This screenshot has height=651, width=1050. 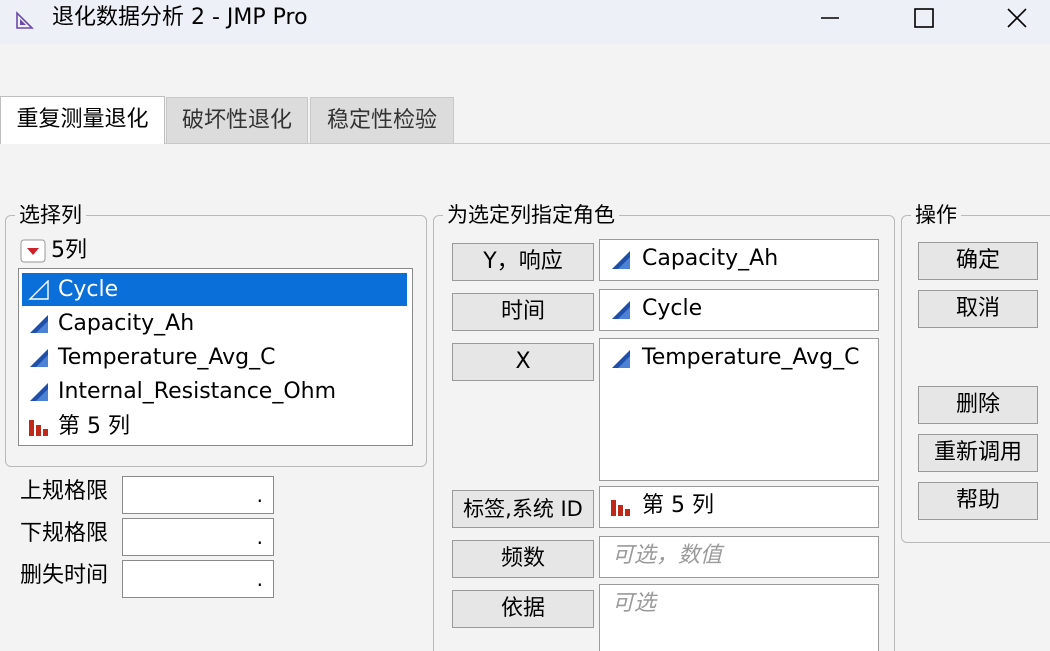 I want to click on close-button, so click(x=1017, y=18).